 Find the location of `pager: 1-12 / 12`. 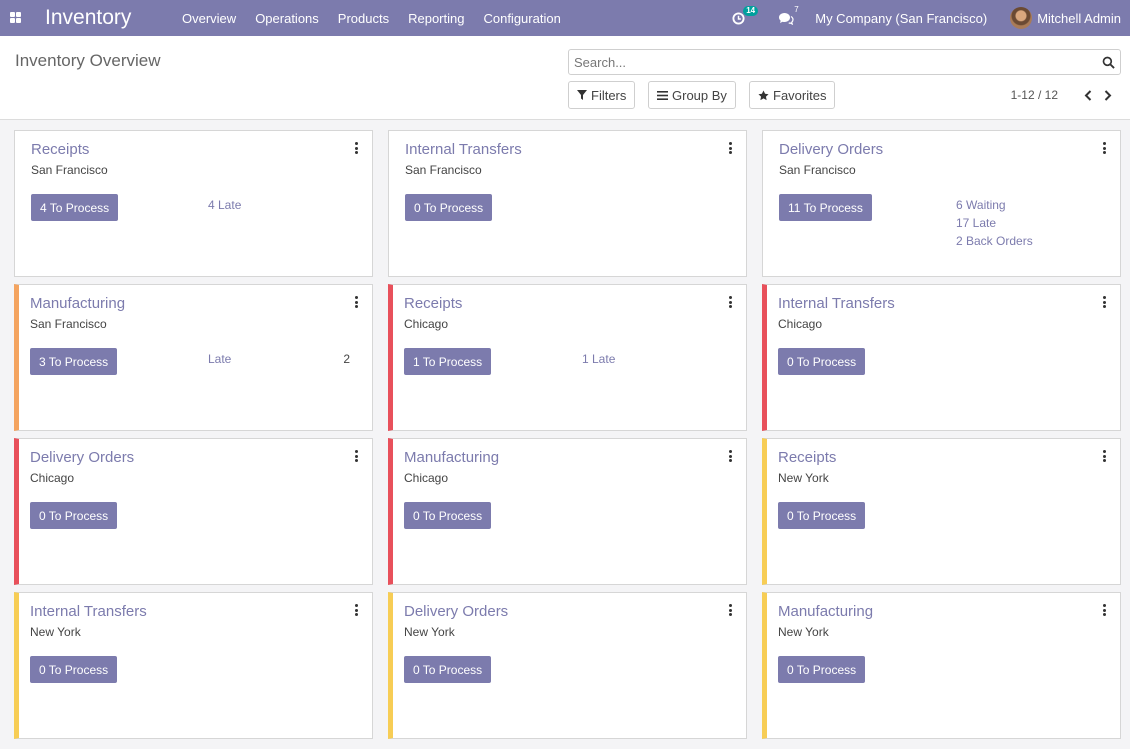

pager: 1-12 / 12 is located at coordinates (1062, 95).